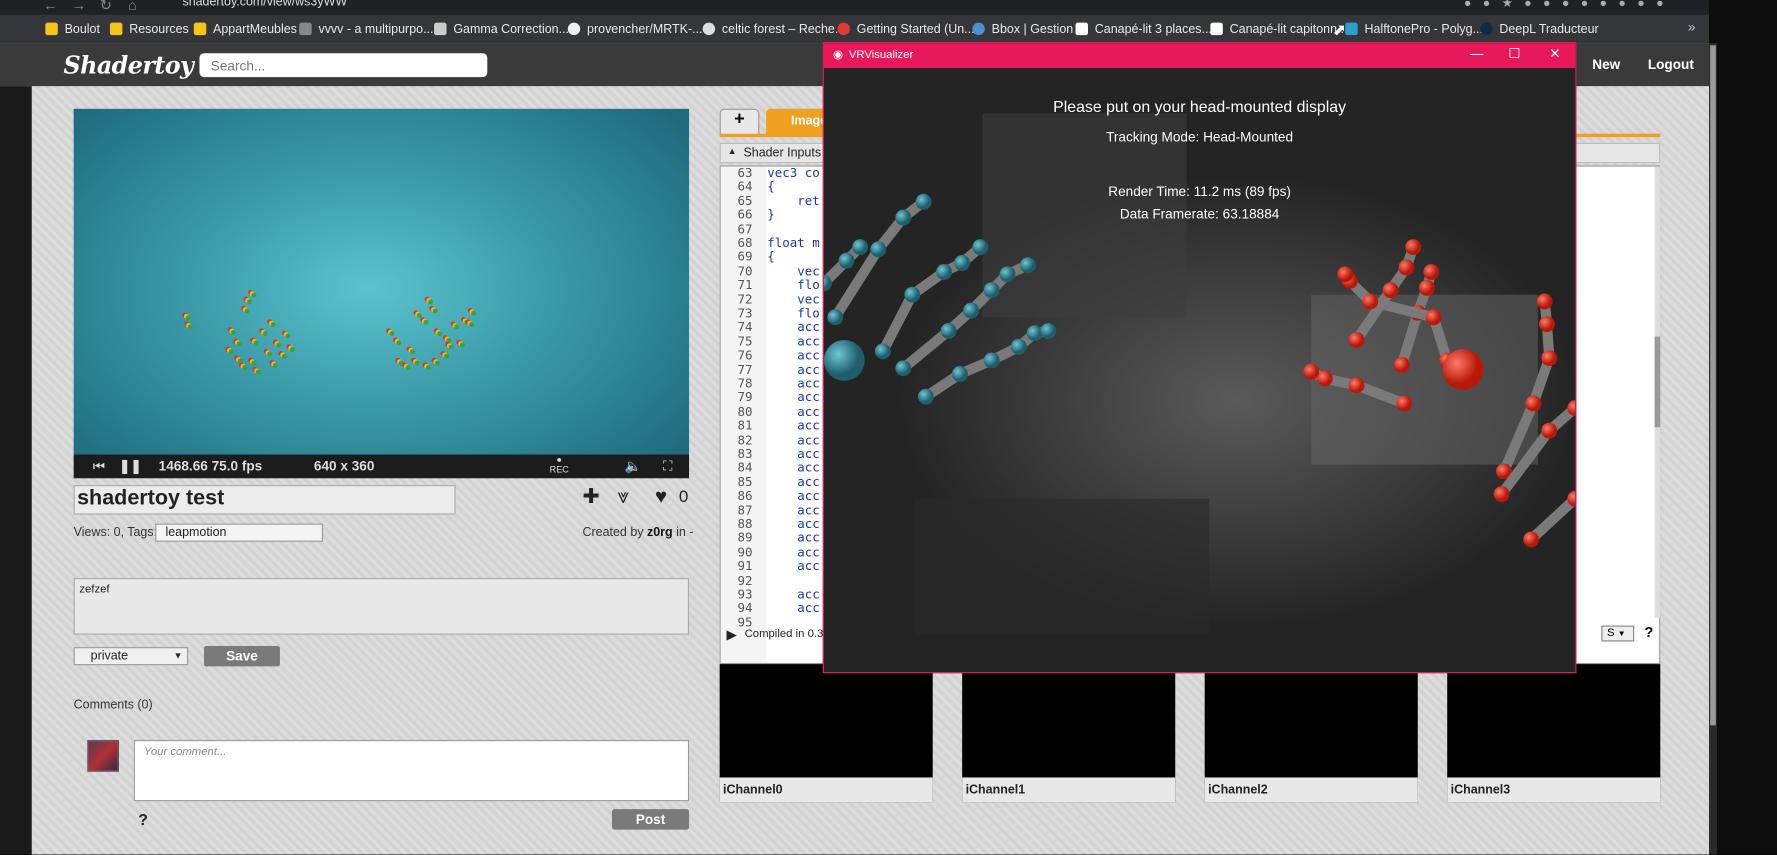 The height and width of the screenshot is (855, 1777). What do you see at coordinates (130, 466) in the screenshot?
I see `pause-icon: ❚❚` at bounding box center [130, 466].